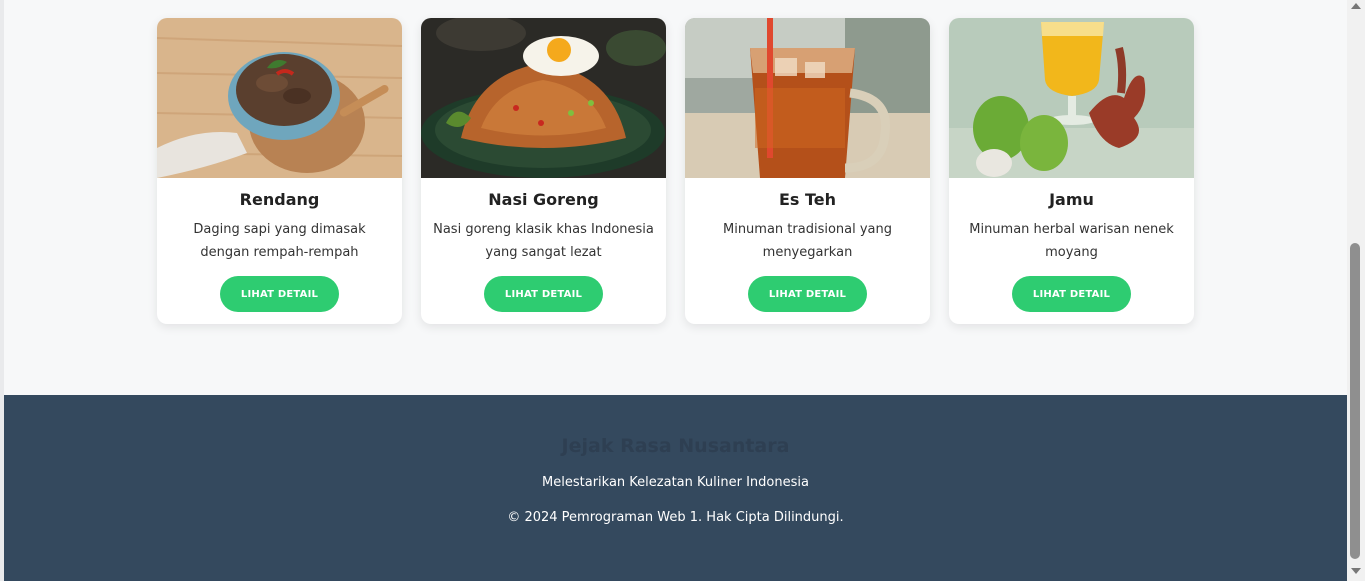  I want to click on scroll-down-arrow-icon, so click(1356, 571).